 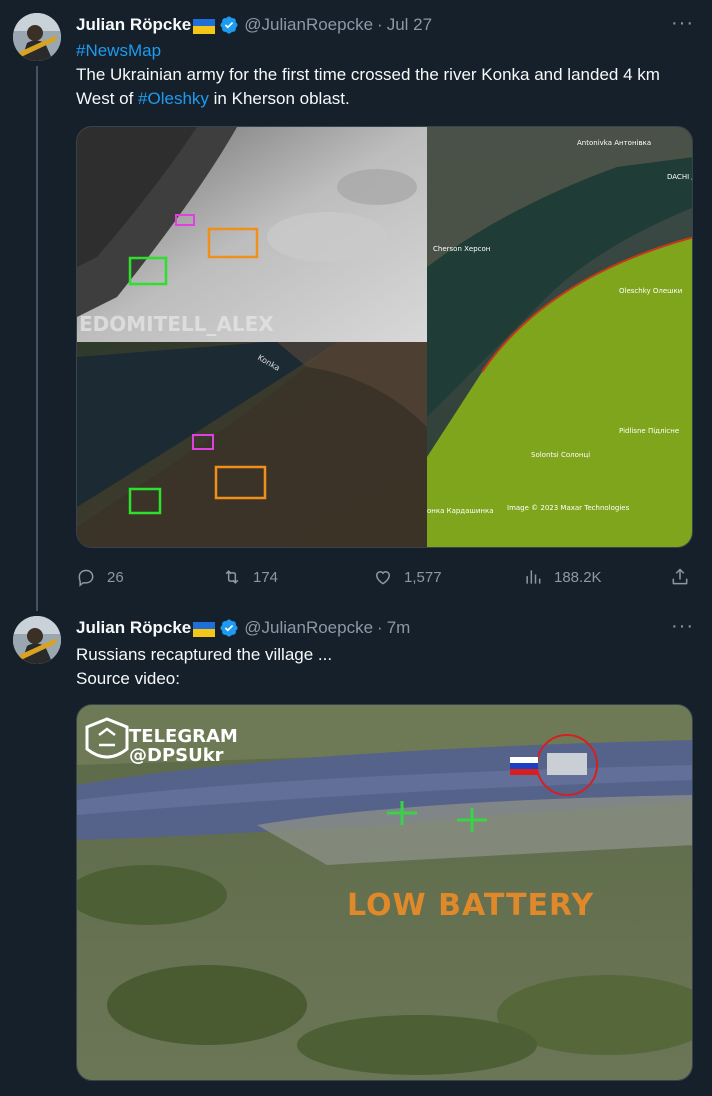 What do you see at coordinates (100, 577) in the screenshot?
I see `reply-button: 26` at bounding box center [100, 577].